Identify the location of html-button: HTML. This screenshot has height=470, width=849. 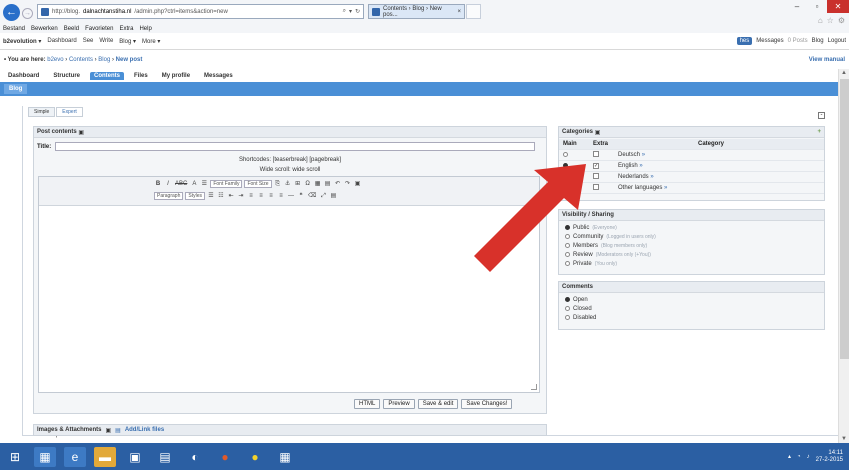
(367, 404).